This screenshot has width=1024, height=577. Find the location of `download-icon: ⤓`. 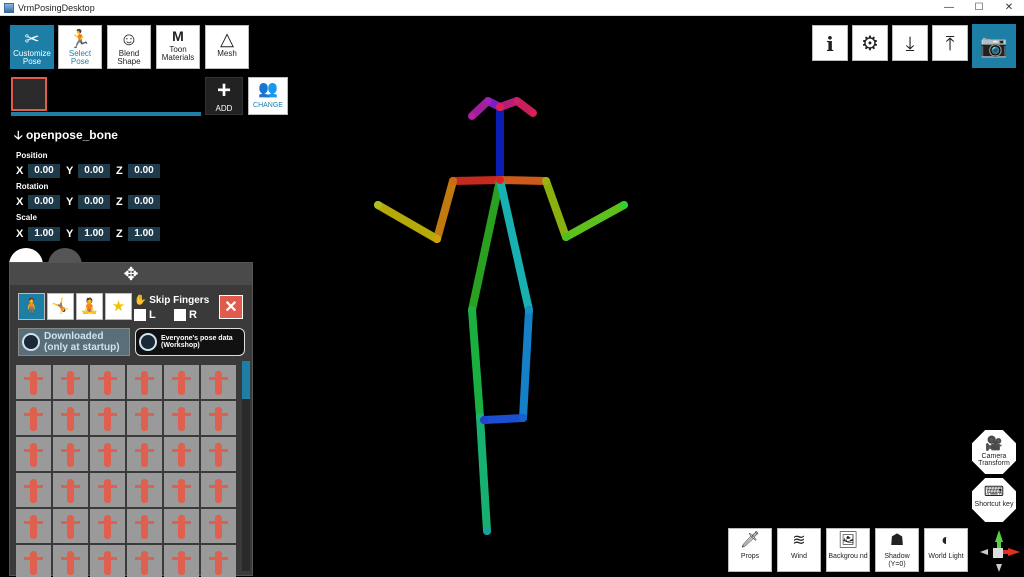

download-icon: ⤓ is located at coordinates (910, 44).